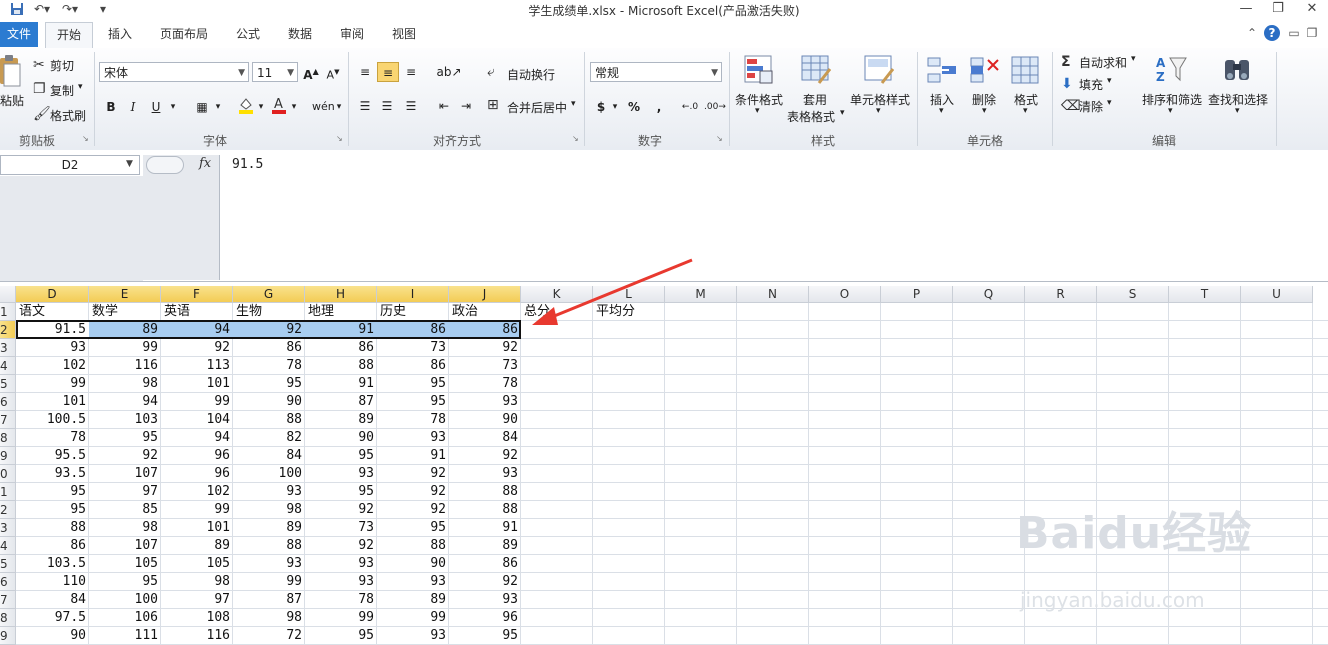 The width and height of the screenshot is (1328, 645). Describe the element at coordinates (8, 564) in the screenshot. I see `row-header: 5` at that location.